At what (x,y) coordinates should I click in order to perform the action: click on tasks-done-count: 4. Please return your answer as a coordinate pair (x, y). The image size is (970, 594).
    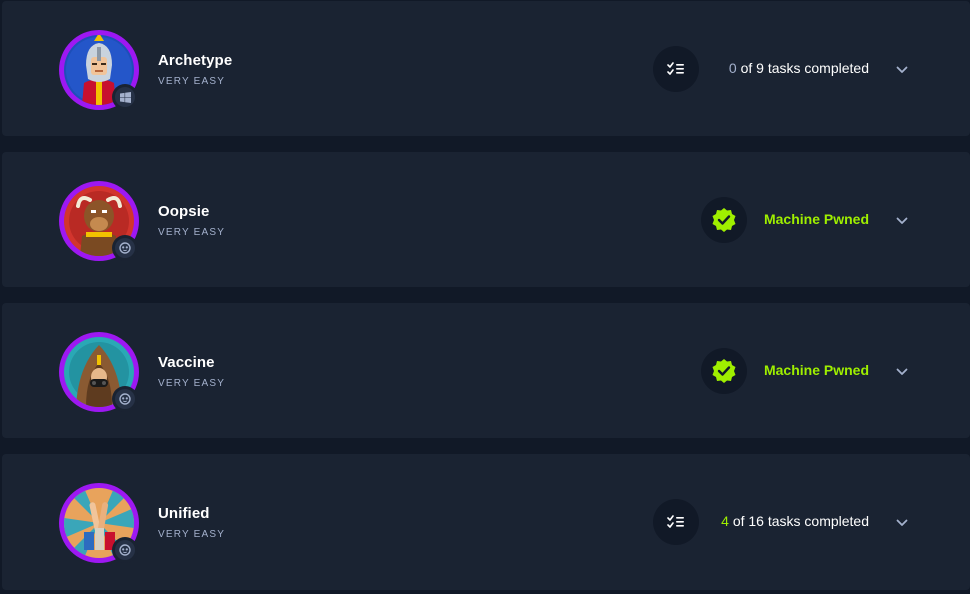
    Looking at the image, I should click on (725, 521).